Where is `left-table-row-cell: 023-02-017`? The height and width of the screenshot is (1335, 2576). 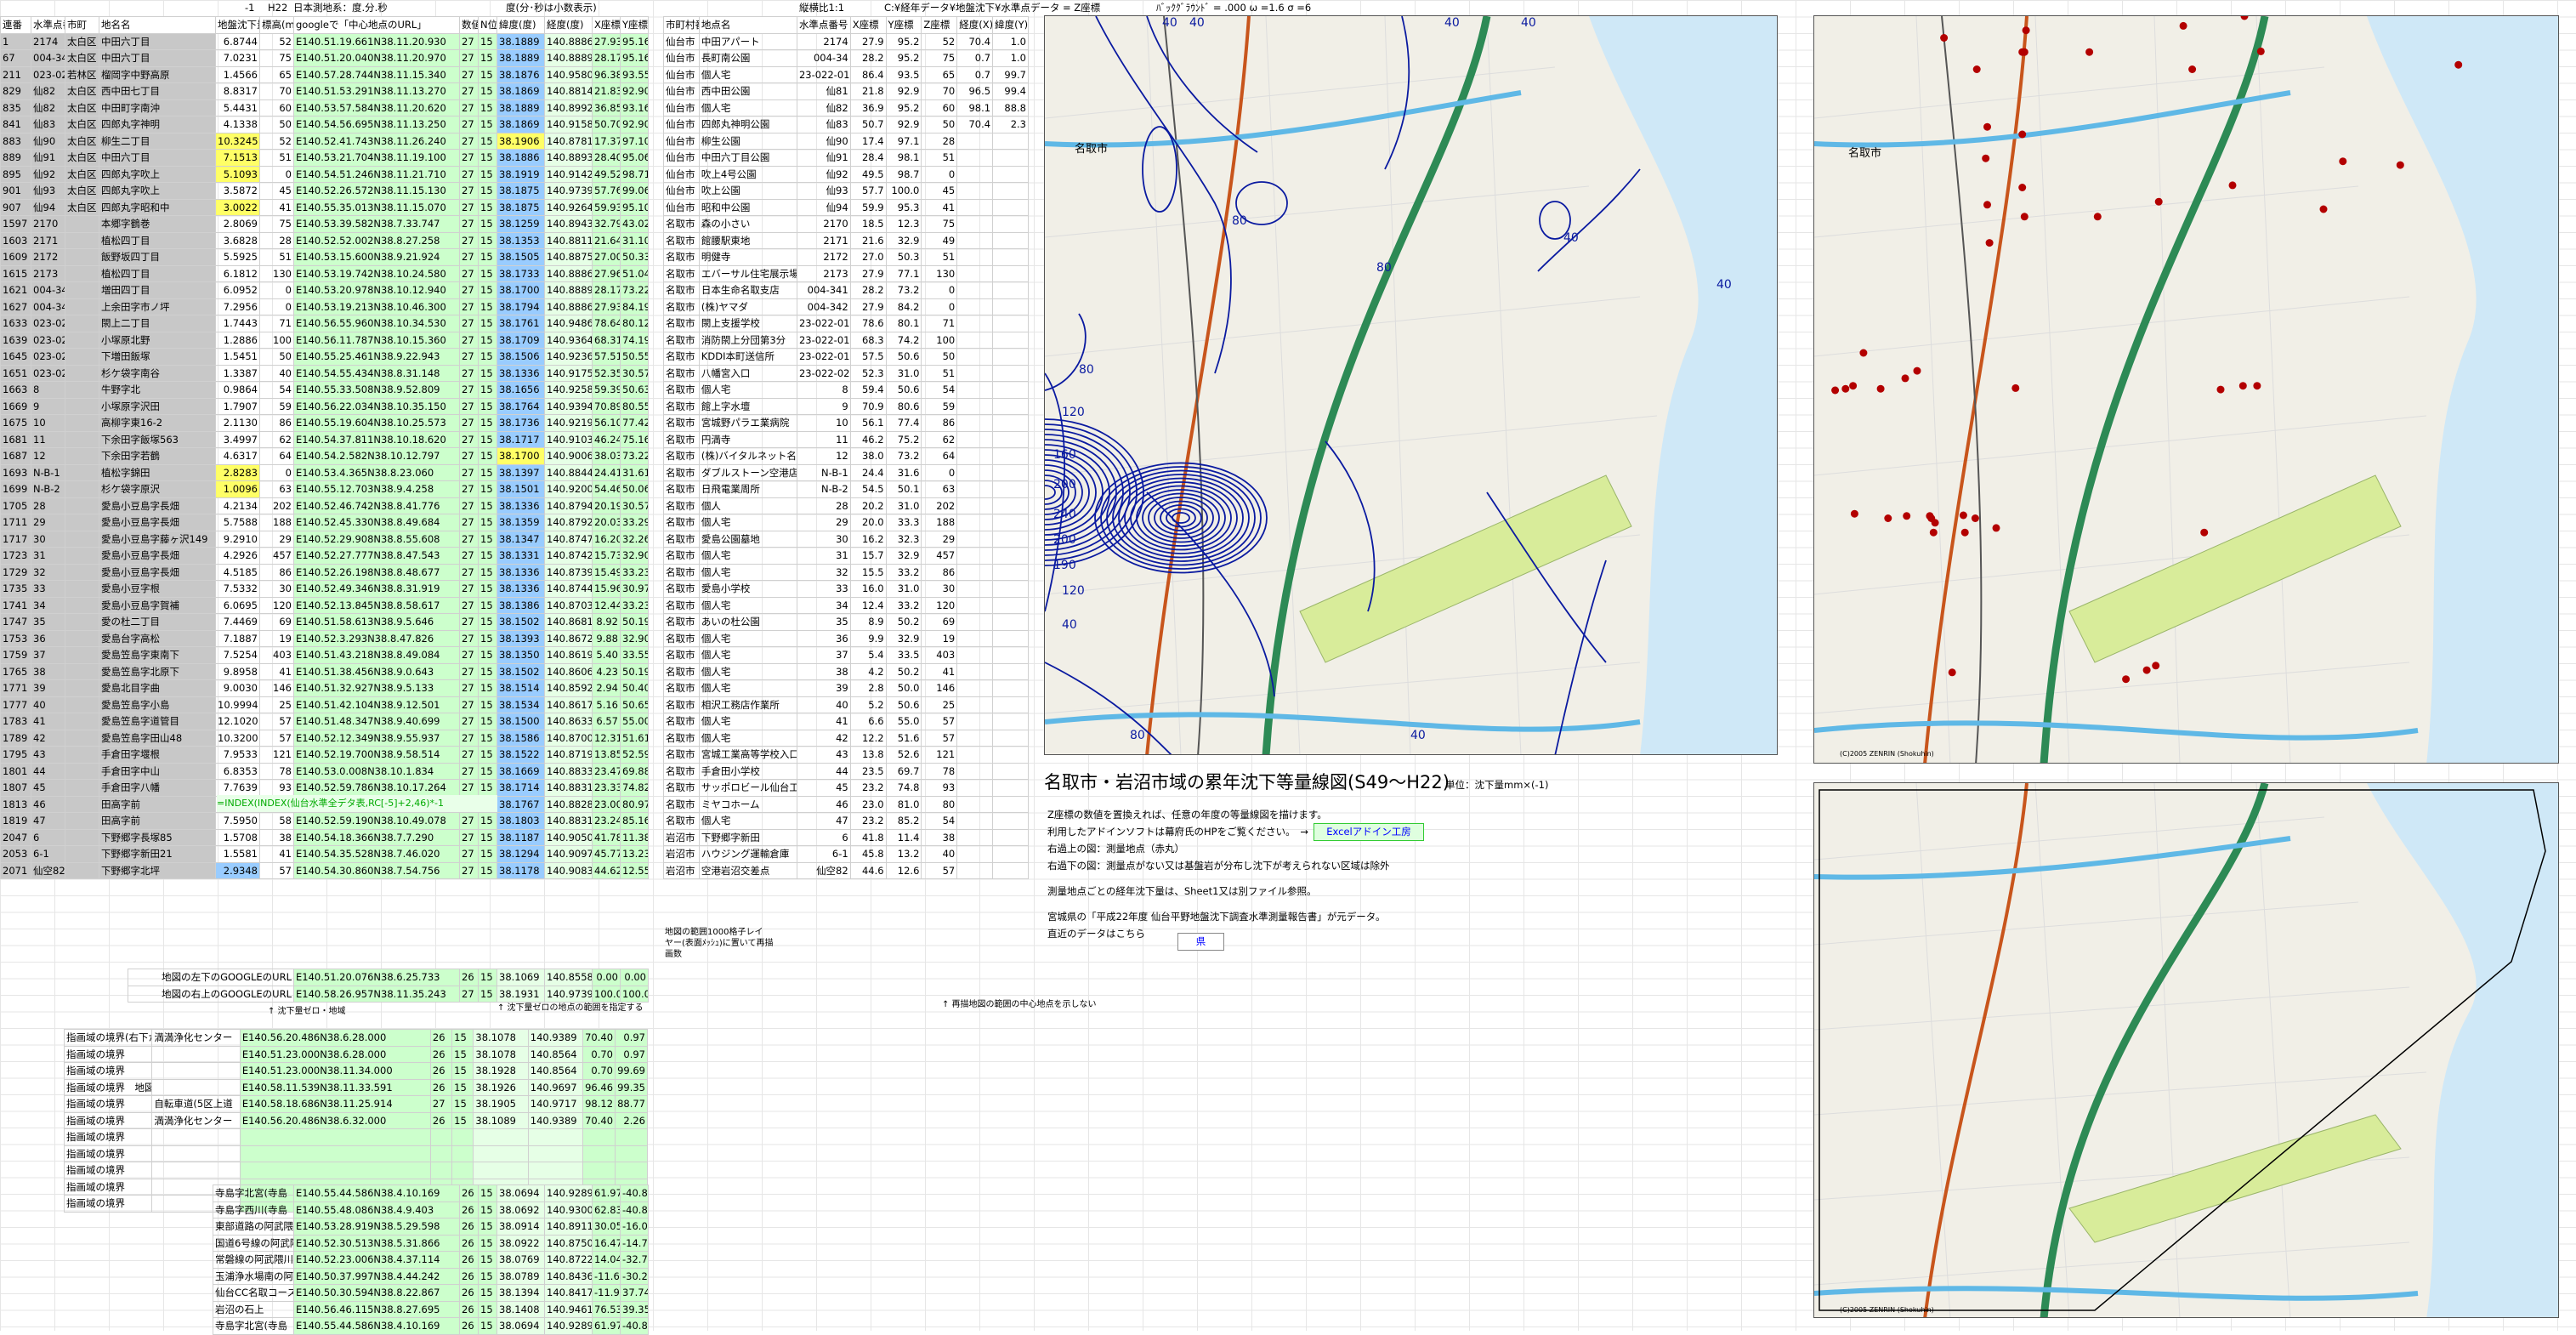
left-table-row-cell: 023-02-017 is located at coordinates (48, 340).